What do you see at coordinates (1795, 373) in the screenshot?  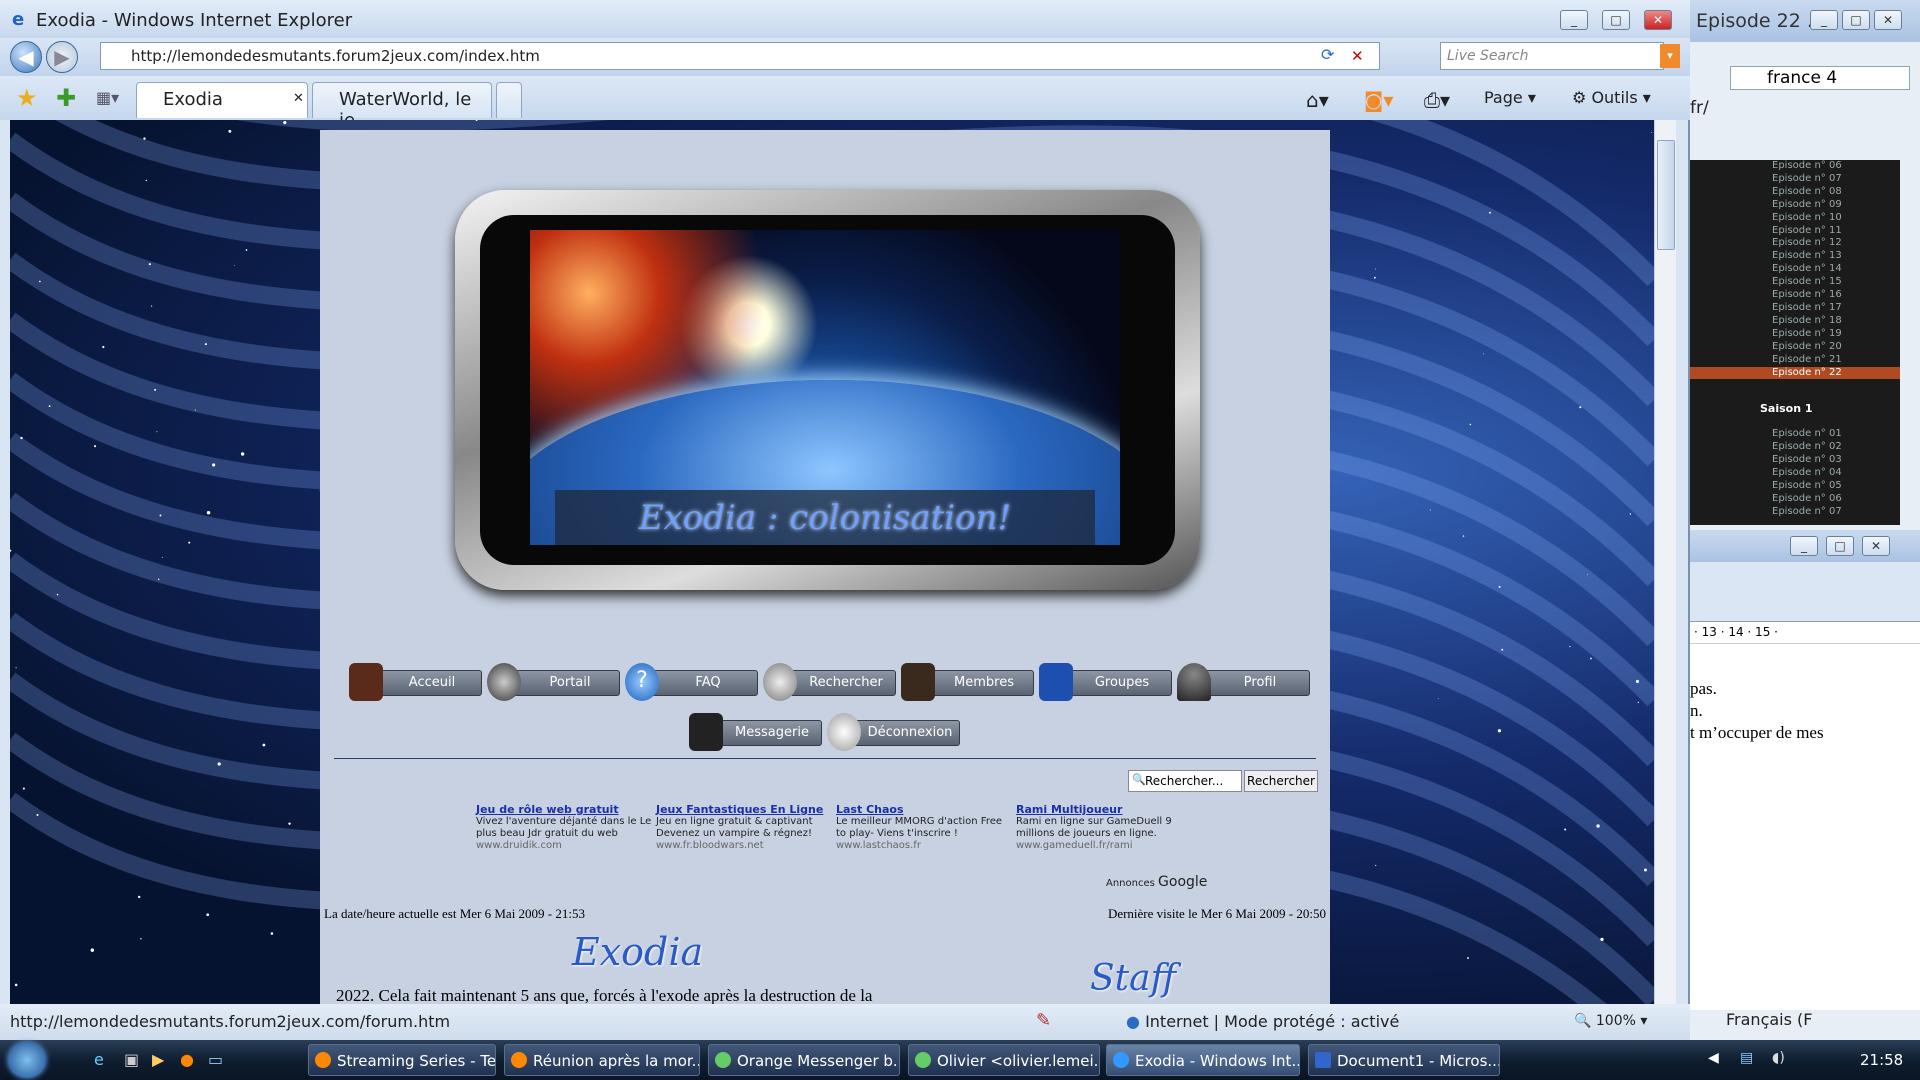 I see `episode-item: Episode n° 22` at bounding box center [1795, 373].